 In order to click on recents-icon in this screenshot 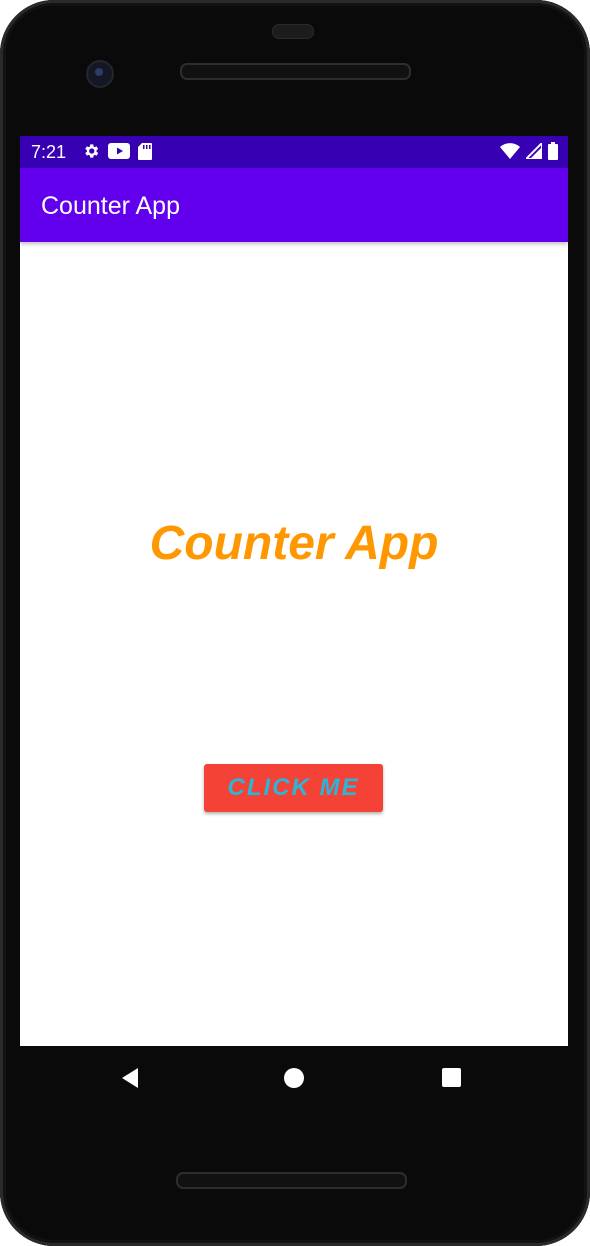, I will do `click(451, 1077)`.